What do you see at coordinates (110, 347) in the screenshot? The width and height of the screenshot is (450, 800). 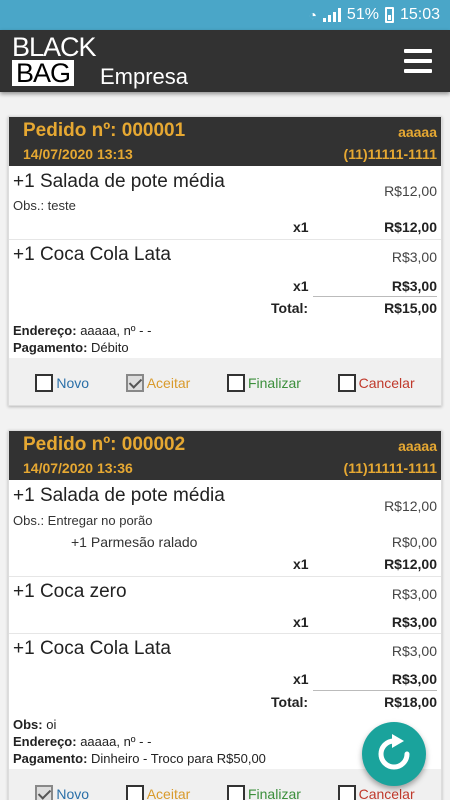 I see `payment-value: Débito` at bounding box center [110, 347].